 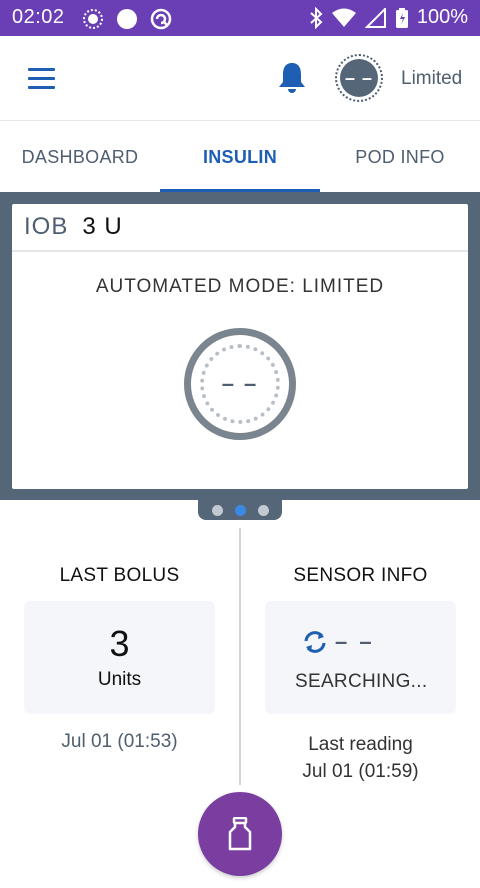 I want to click on last-reading: Last reading Jul 01 (01:59), so click(x=360, y=758).